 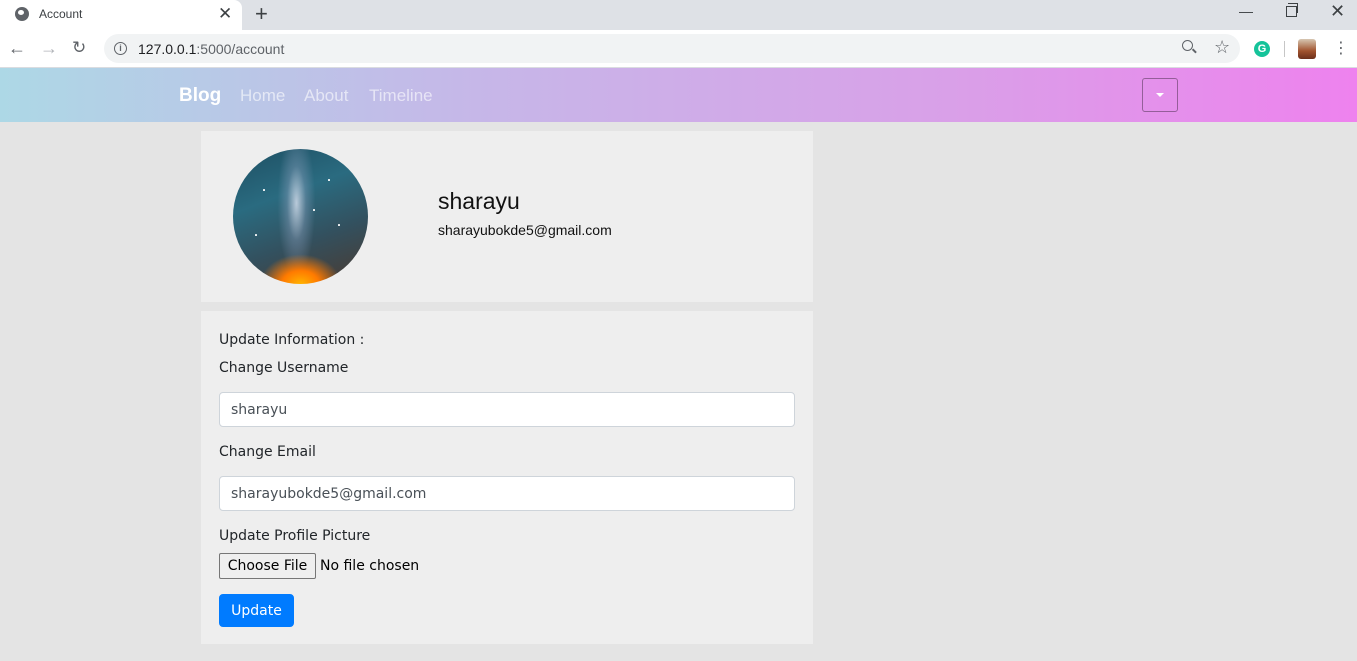 What do you see at coordinates (1292, 10) in the screenshot?
I see `restore-icon` at bounding box center [1292, 10].